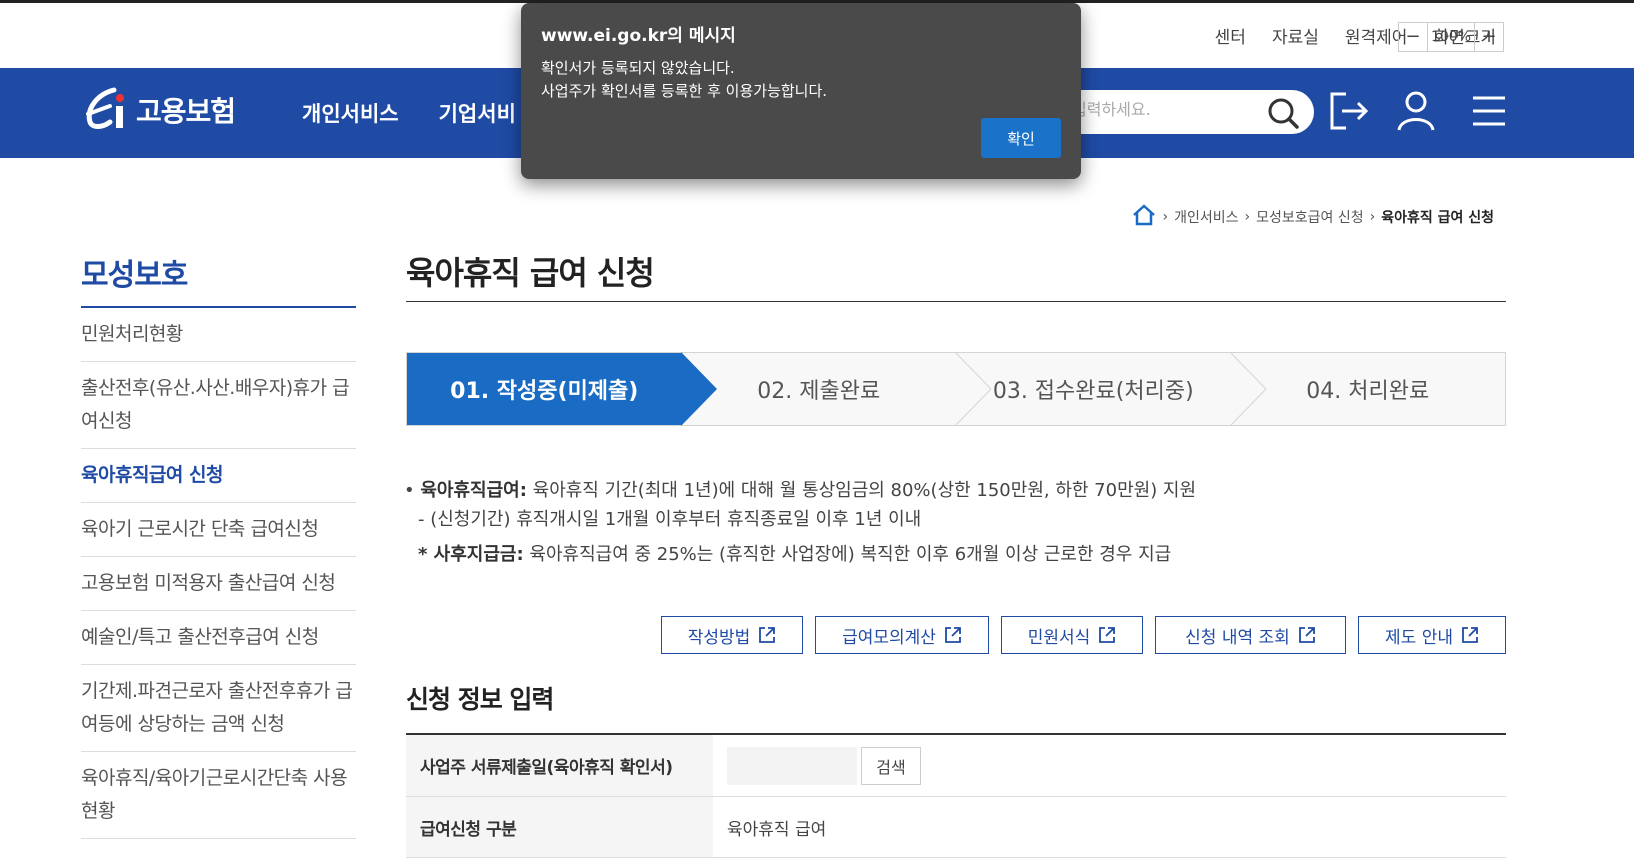 The image size is (1634, 858). What do you see at coordinates (670, 519) in the screenshot?
I see `info-bullet-2: - (신청기간) 휴직개시일 1개월 이후부터 휴직종료일 이후 1년 이내` at bounding box center [670, 519].